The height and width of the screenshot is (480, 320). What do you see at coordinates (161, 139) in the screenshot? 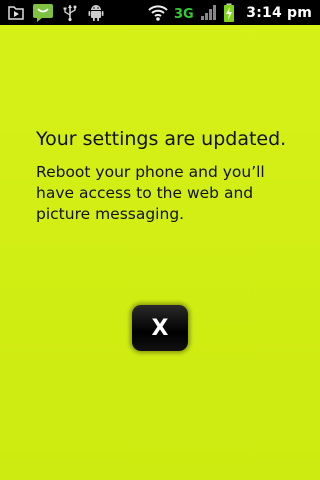
I see `page-title: Your settings are updated.` at bounding box center [161, 139].